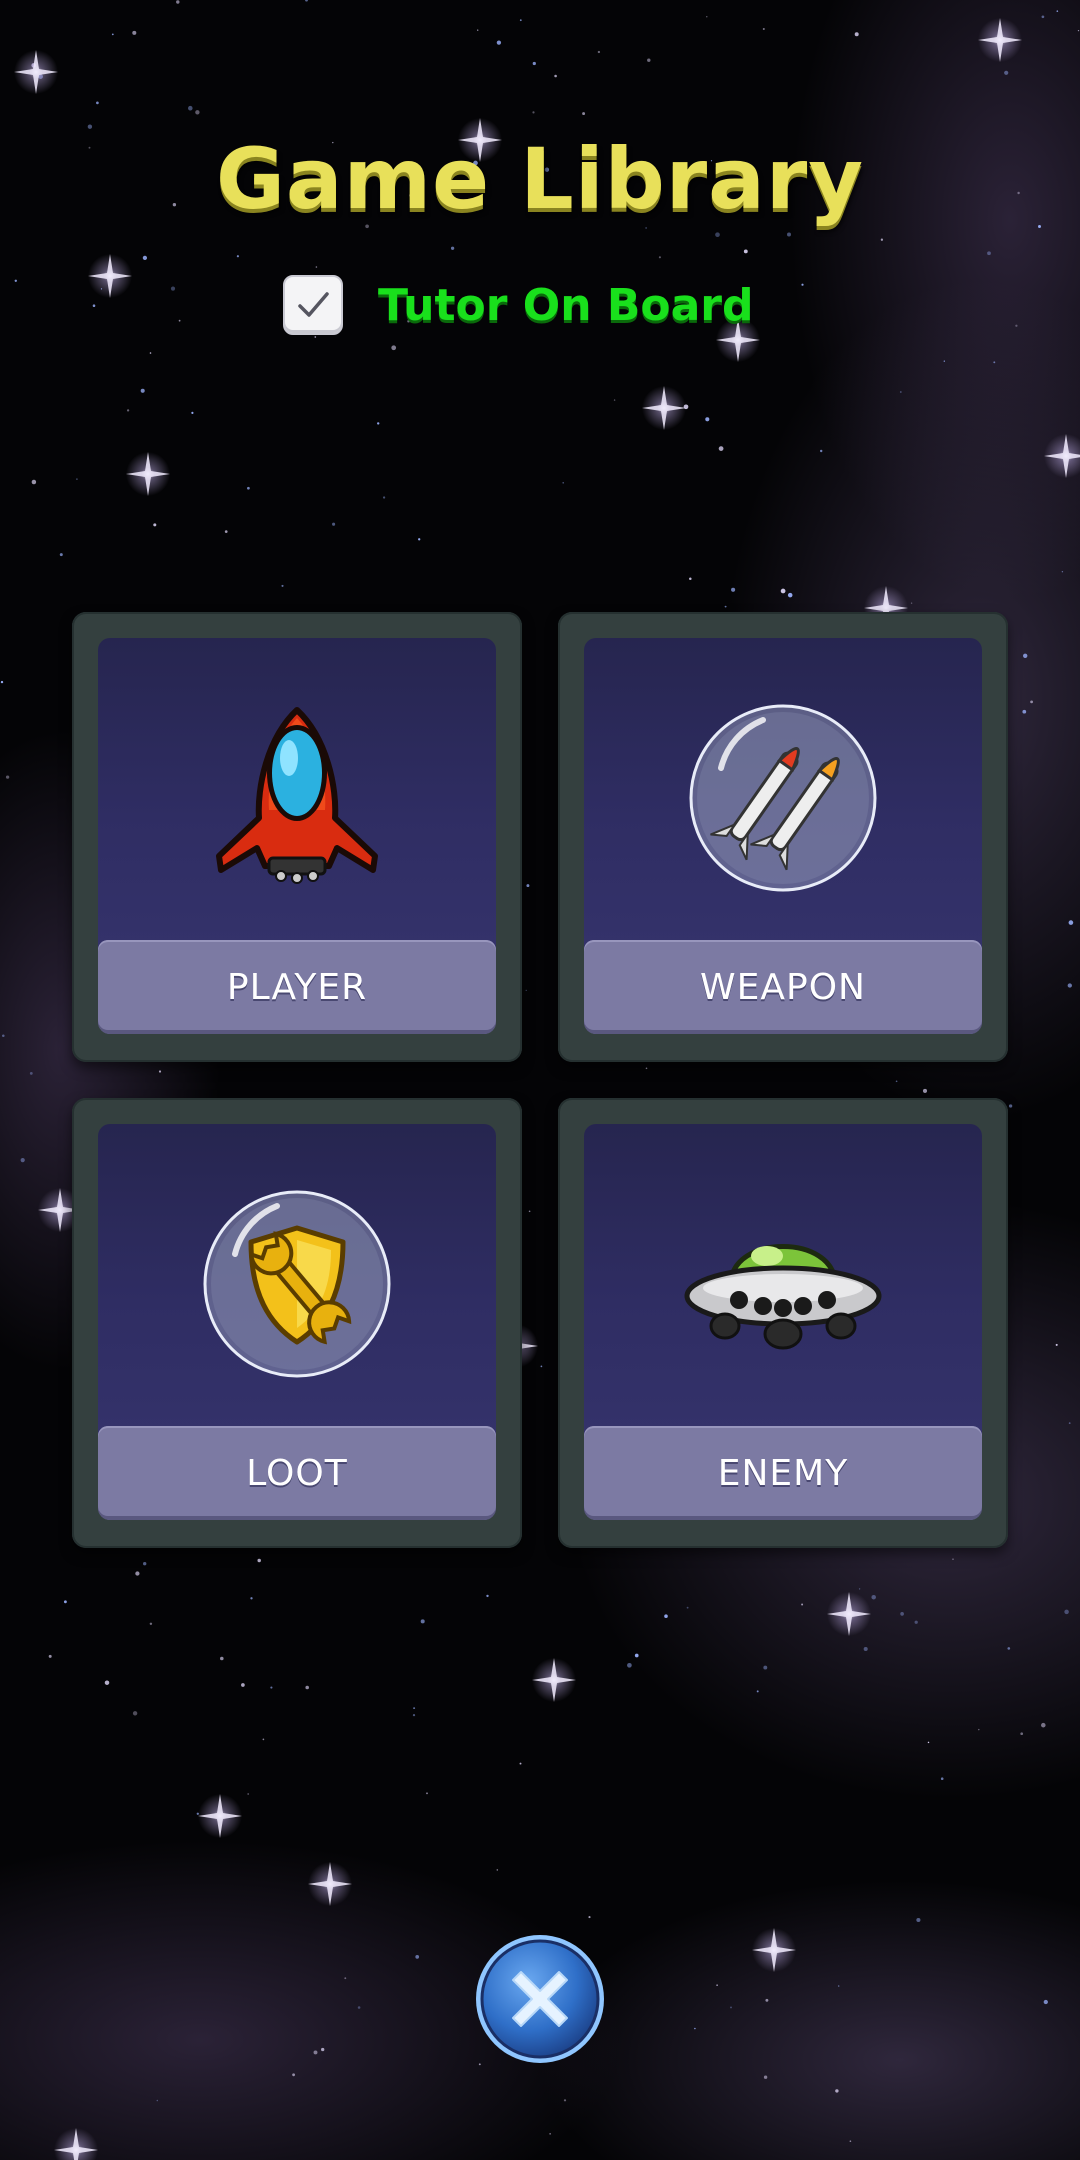 This screenshot has width=1080, height=2160. Describe the element at coordinates (783, 837) in the screenshot. I see `weapon-card: WEAPON` at that location.